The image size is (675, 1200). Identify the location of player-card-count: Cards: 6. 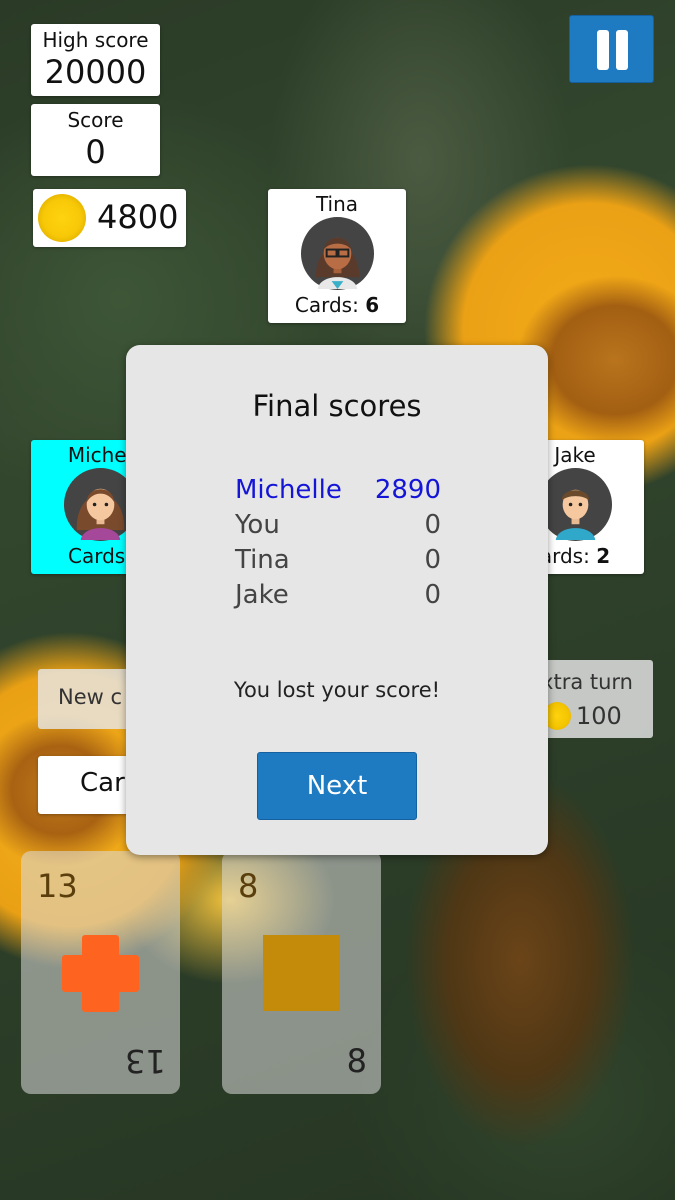
(337, 305).